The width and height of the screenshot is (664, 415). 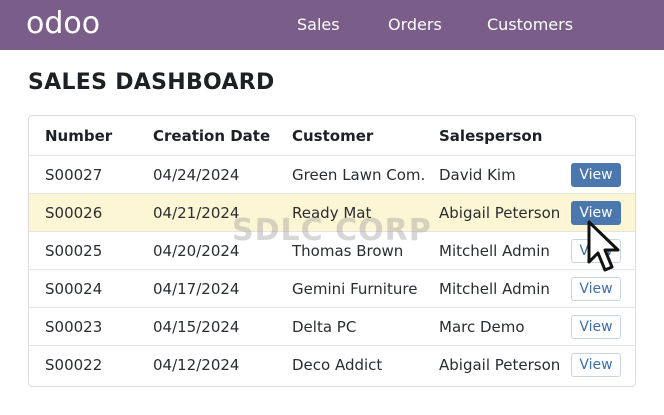 I want to click on creation-date: 04/21/2024, so click(x=196, y=212).